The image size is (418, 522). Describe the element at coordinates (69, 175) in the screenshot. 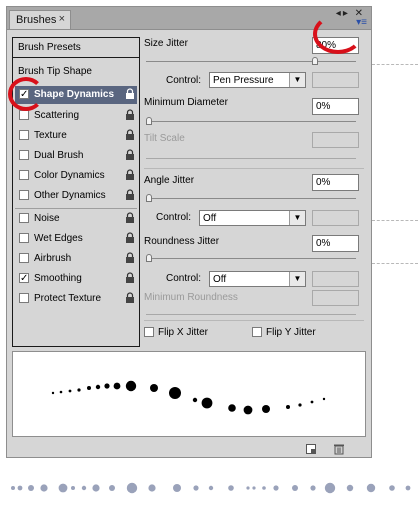

I see `option-label: Color Dynamics` at that location.